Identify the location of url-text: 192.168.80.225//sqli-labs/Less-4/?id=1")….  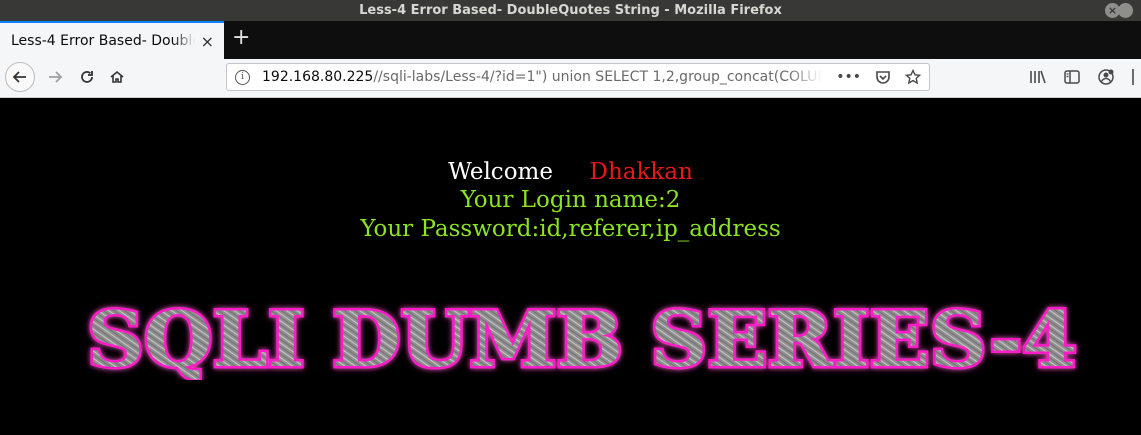
(542, 77).